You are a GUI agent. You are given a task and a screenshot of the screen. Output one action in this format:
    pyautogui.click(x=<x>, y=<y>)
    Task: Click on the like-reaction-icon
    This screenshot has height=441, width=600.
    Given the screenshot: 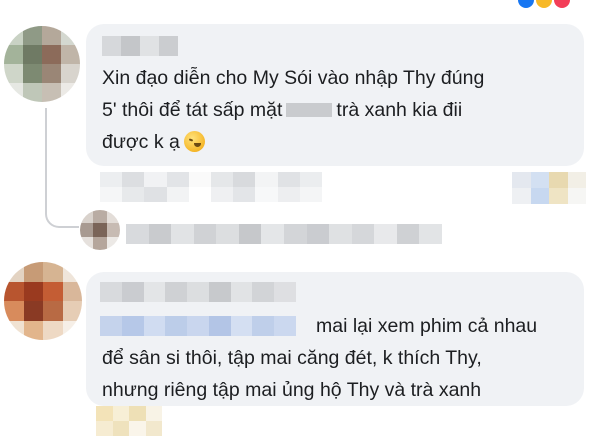 What is the action you would take?
    pyautogui.click(x=526, y=4)
    